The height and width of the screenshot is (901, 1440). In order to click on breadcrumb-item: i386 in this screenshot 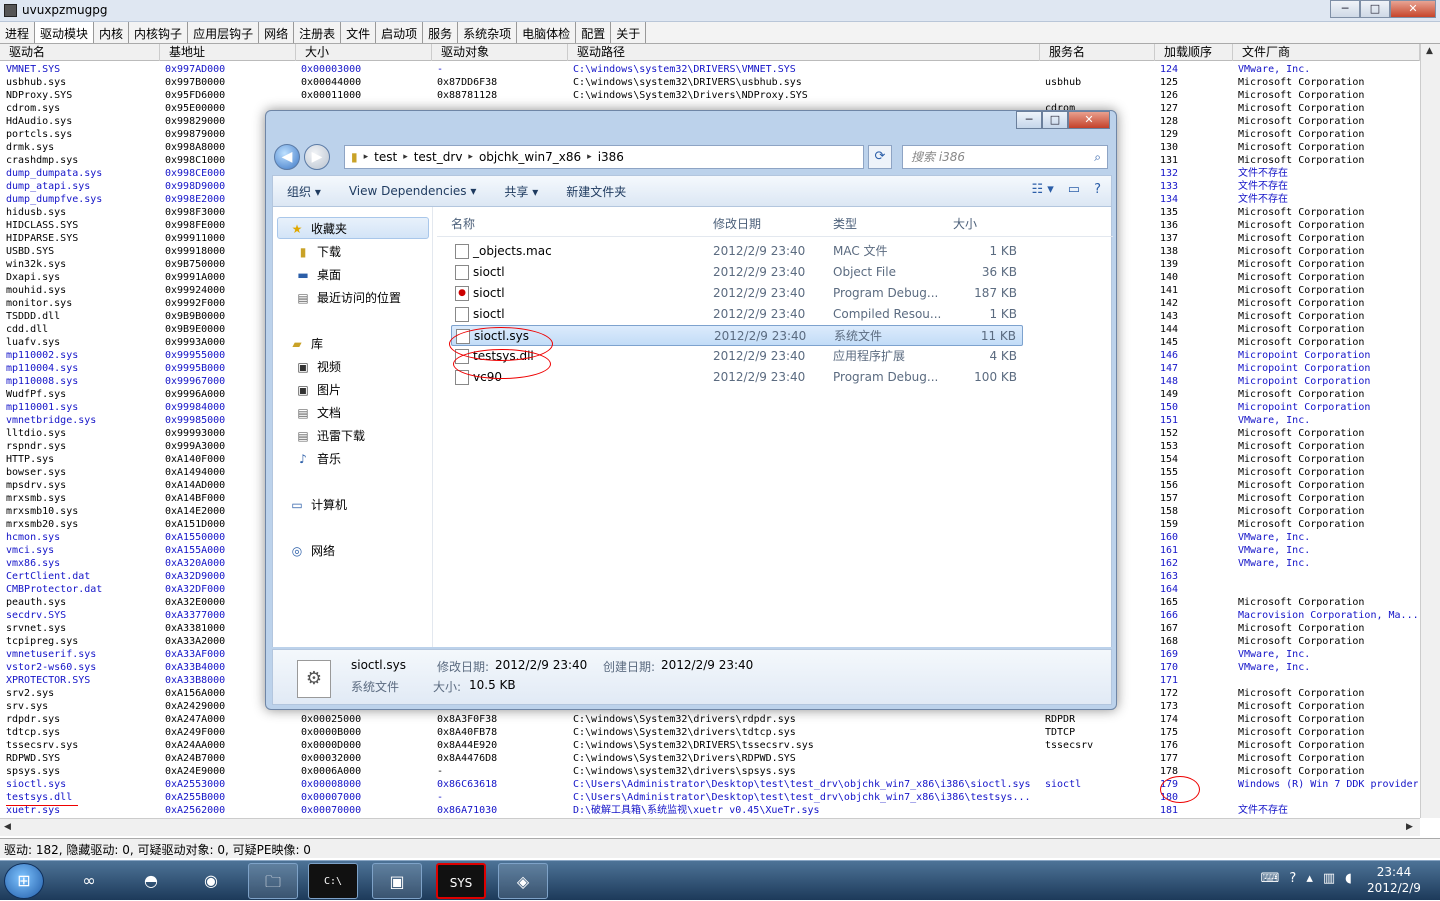, I will do `click(611, 157)`.